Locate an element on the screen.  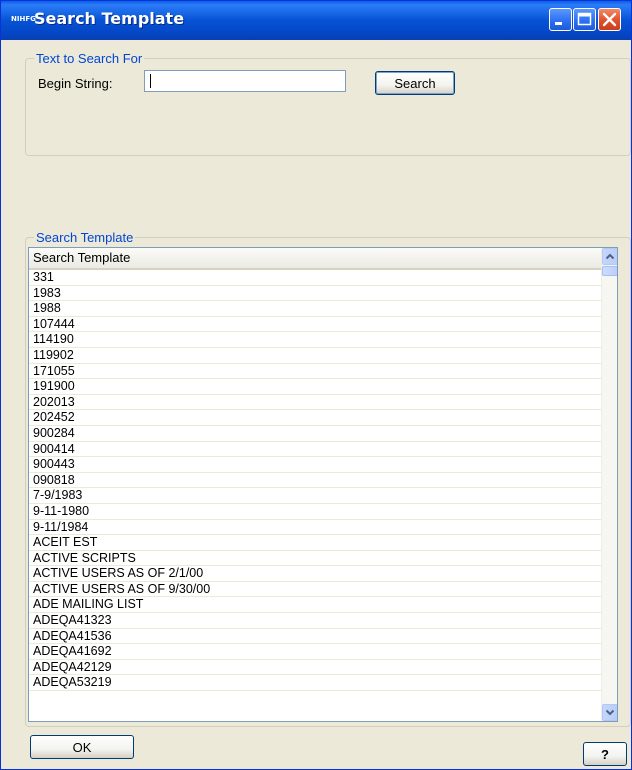
maximize-icon is located at coordinates (584, 19).